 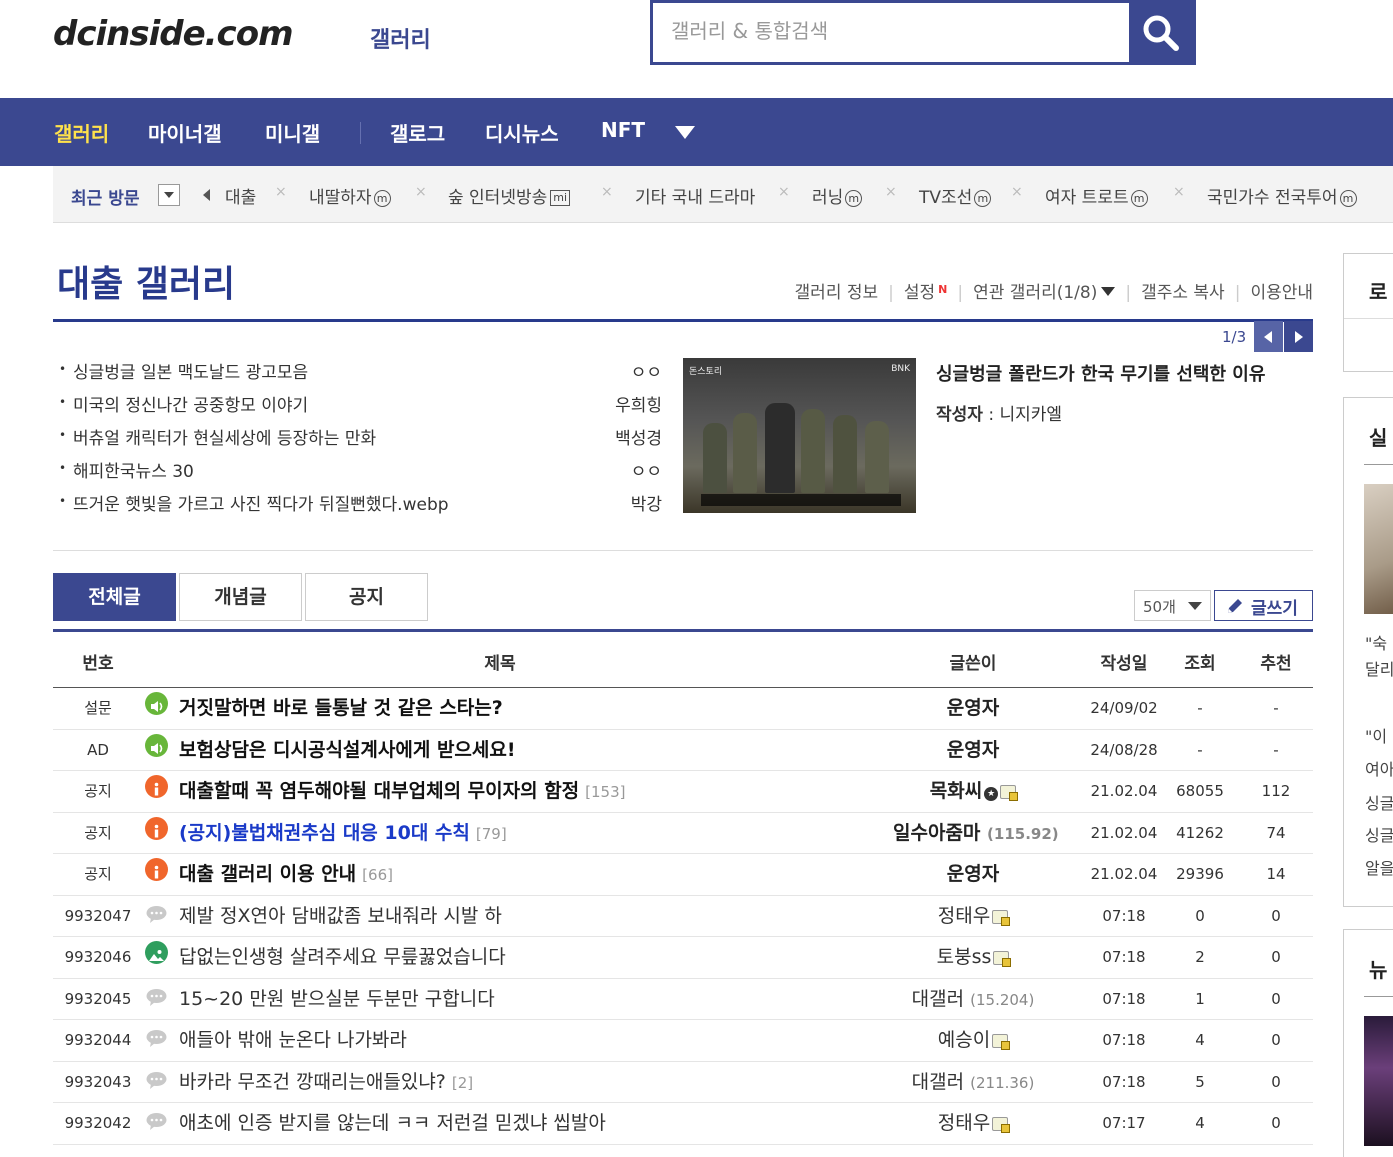 I want to click on featured-item: • 뜨거운 햇빛을 가르고 사진 찍다가 뒤질뻔했다.webp 박강, so click(x=359, y=504).